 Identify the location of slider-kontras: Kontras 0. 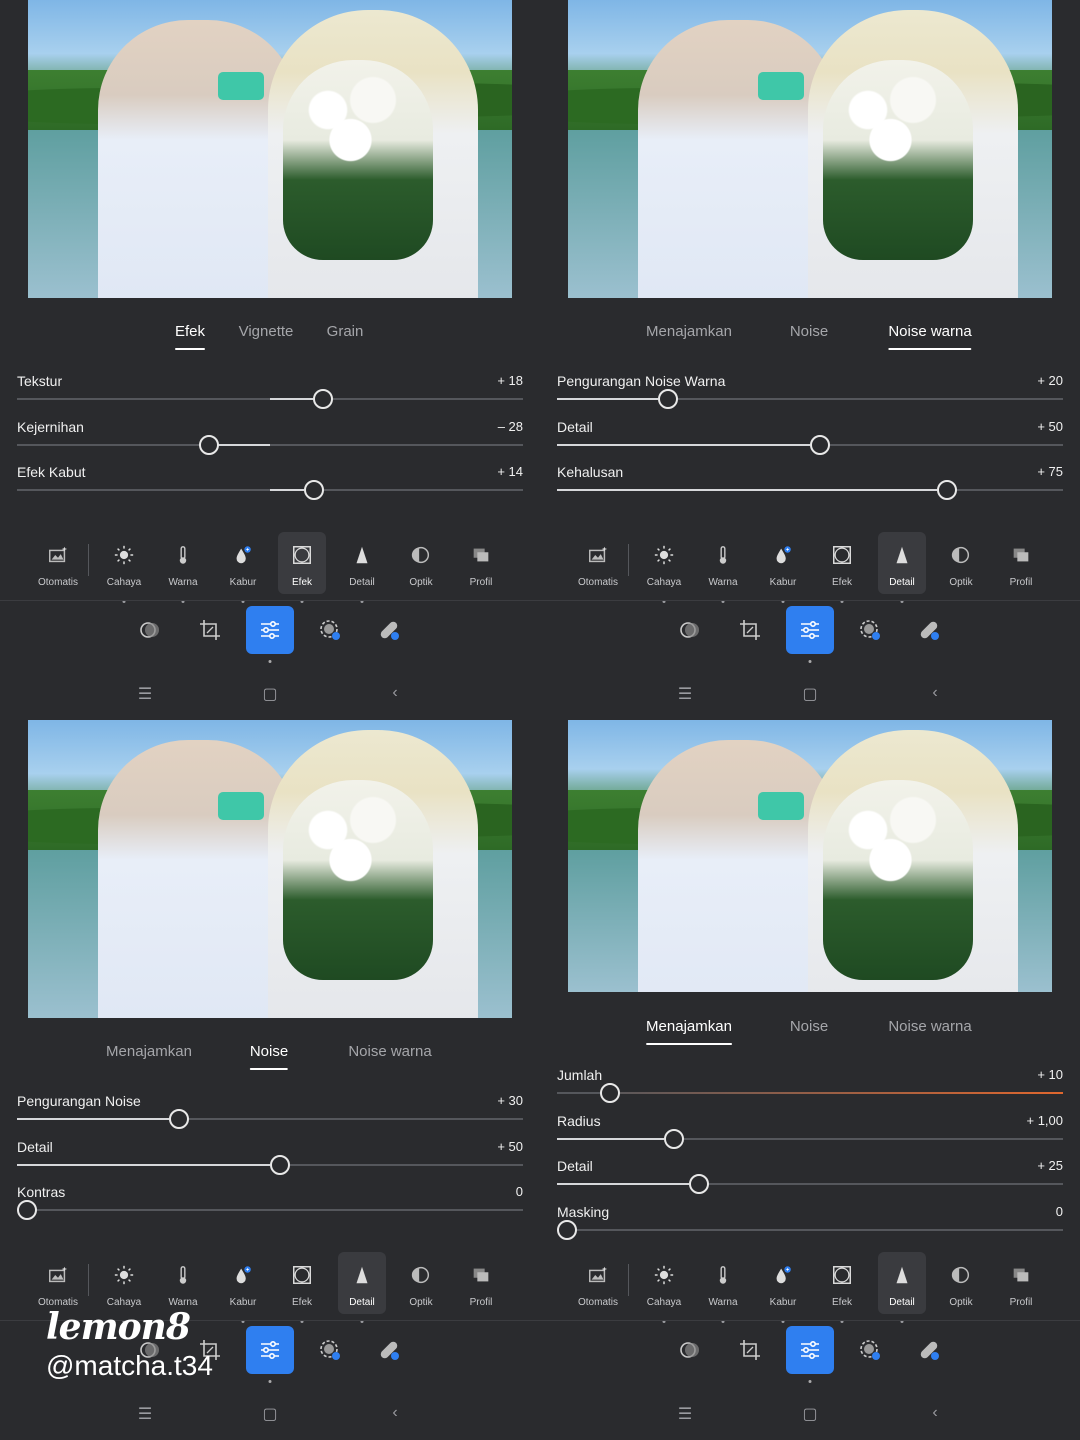
(270, 1206).